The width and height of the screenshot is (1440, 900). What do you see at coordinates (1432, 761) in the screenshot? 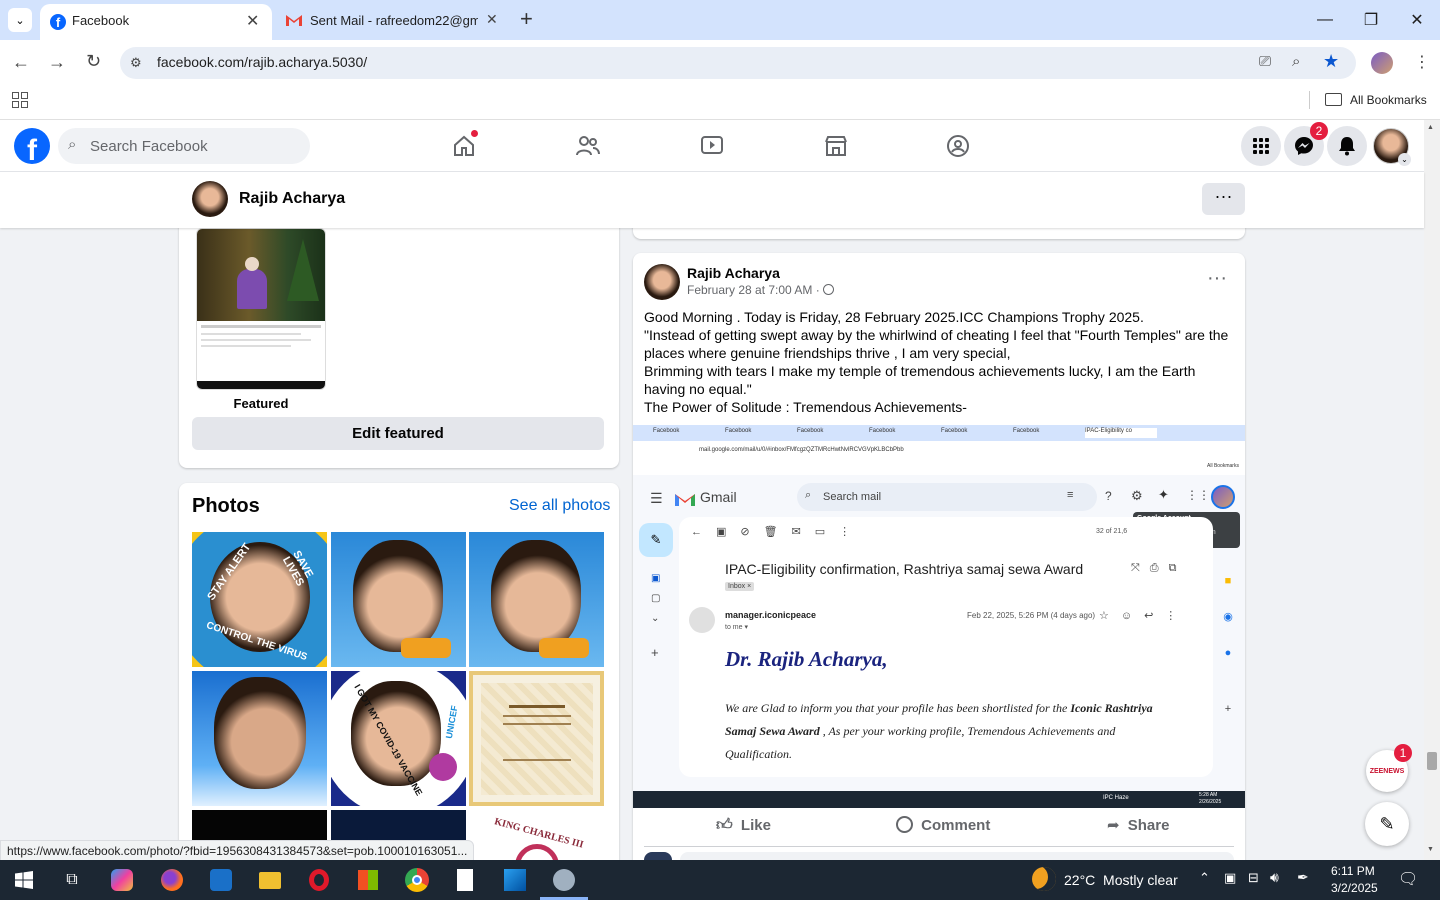
I see `scroll-thumb` at bounding box center [1432, 761].